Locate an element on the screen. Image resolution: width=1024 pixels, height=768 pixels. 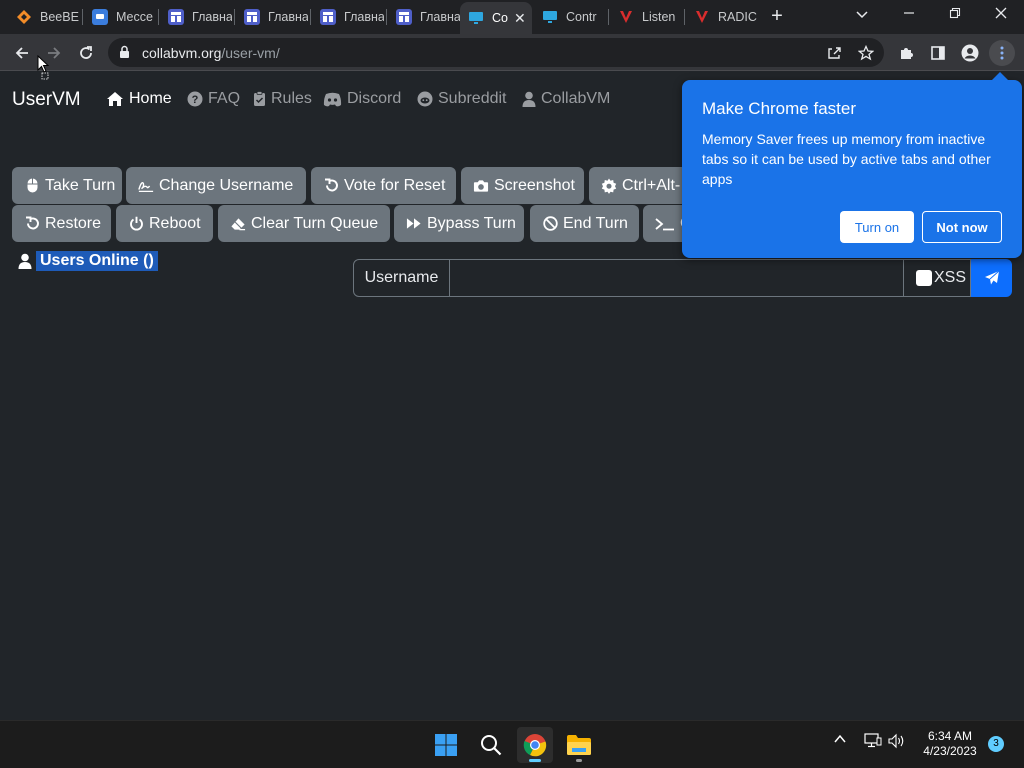
clear-turn-queue-button: Clear Turn Queue is located at coordinates (304, 223).